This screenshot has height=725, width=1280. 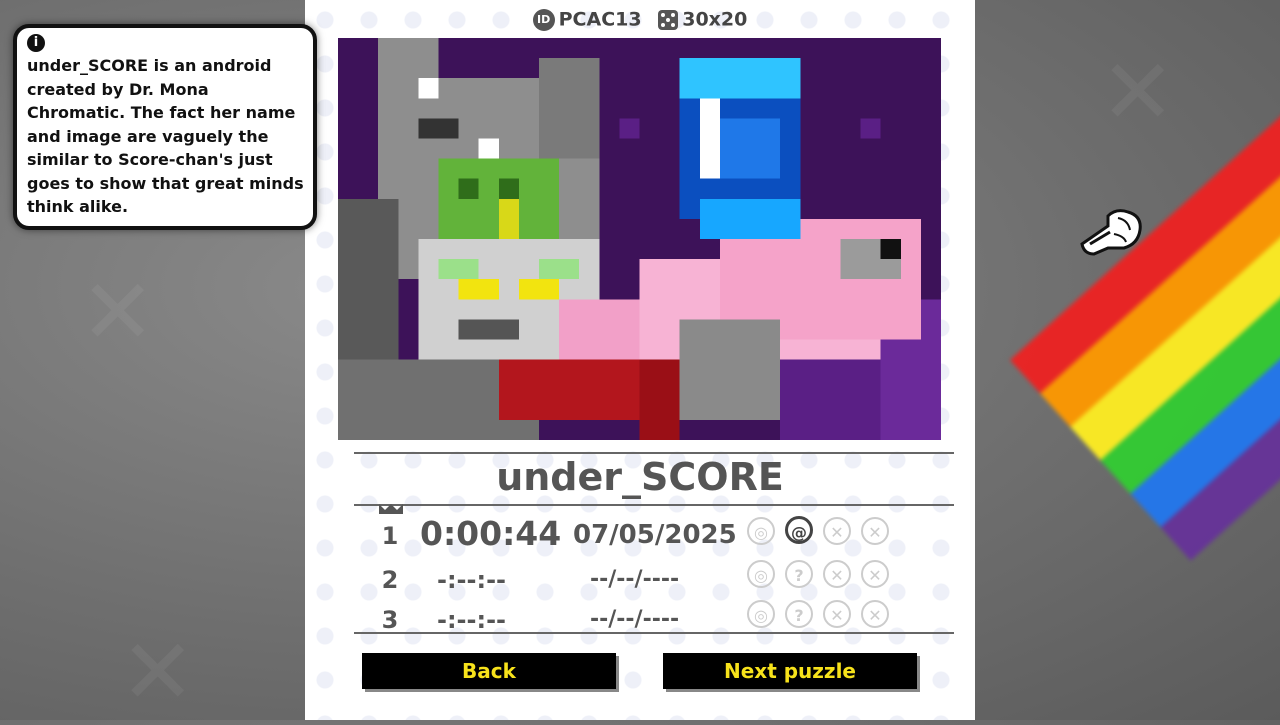 What do you see at coordinates (489, 671) in the screenshot?
I see `back-button: Back` at bounding box center [489, 671].